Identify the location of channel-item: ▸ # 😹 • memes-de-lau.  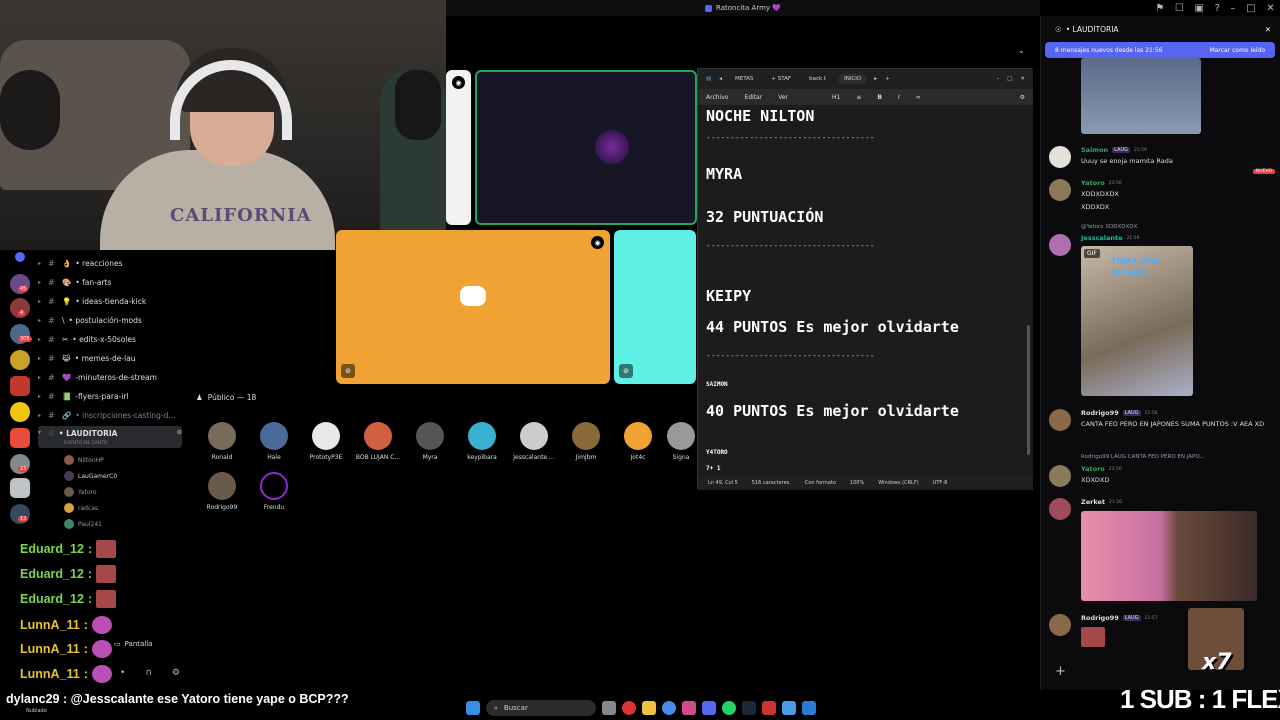
(110, 358).